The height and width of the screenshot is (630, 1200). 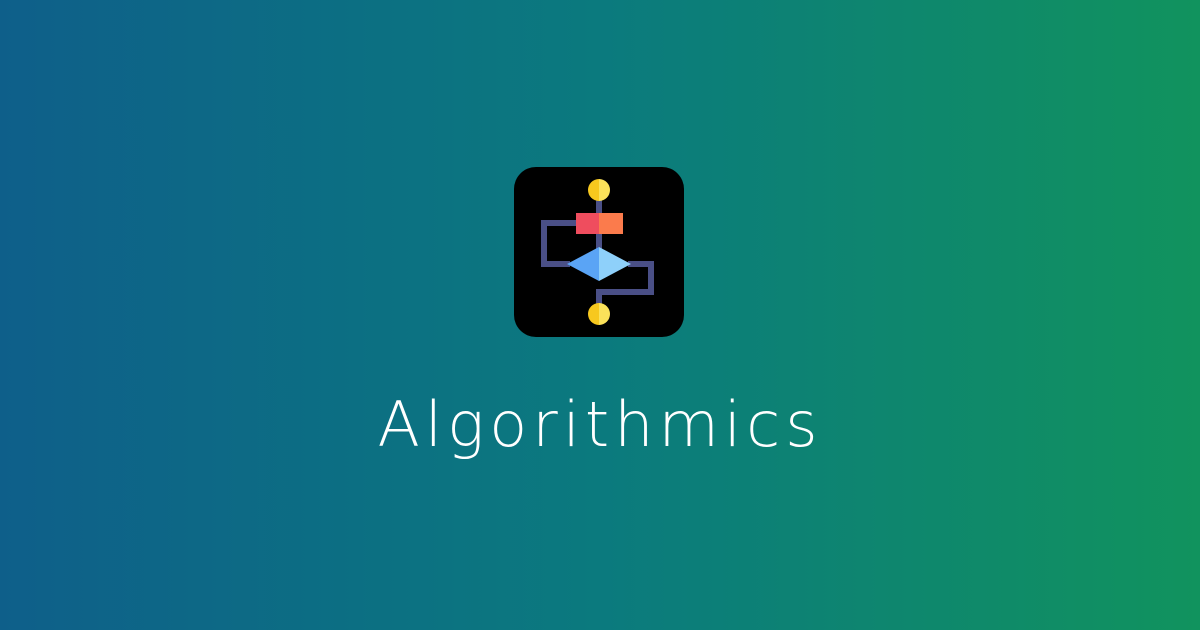 What do you see at coordinates (599, 223) in the screenshot?
I see `process-node` at bounding box center [599, 223].